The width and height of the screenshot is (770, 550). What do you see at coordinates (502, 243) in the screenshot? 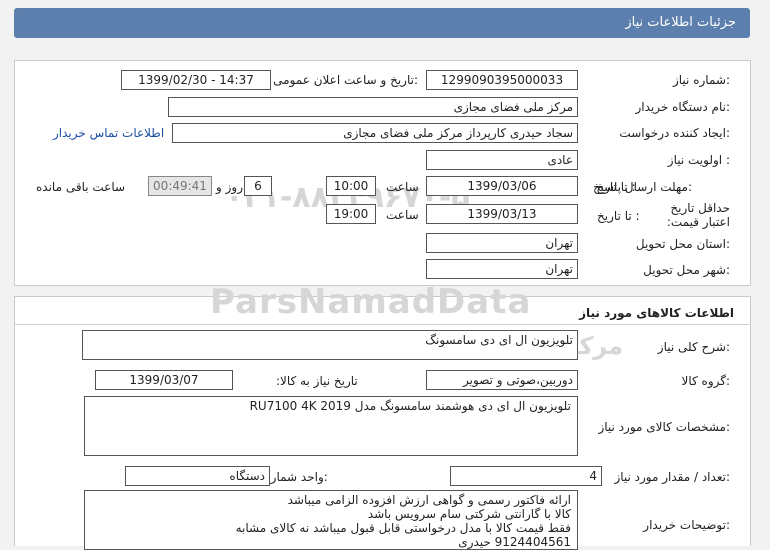
I see `province-field: تهران` at bounding box center [502, 243].